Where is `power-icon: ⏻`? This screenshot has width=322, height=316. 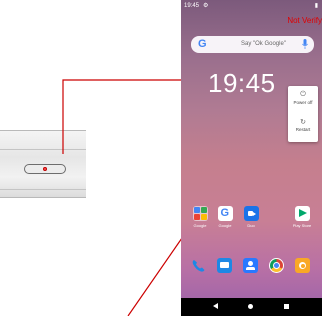 power-icon: ⏻ is located at coordinates (303, 94).